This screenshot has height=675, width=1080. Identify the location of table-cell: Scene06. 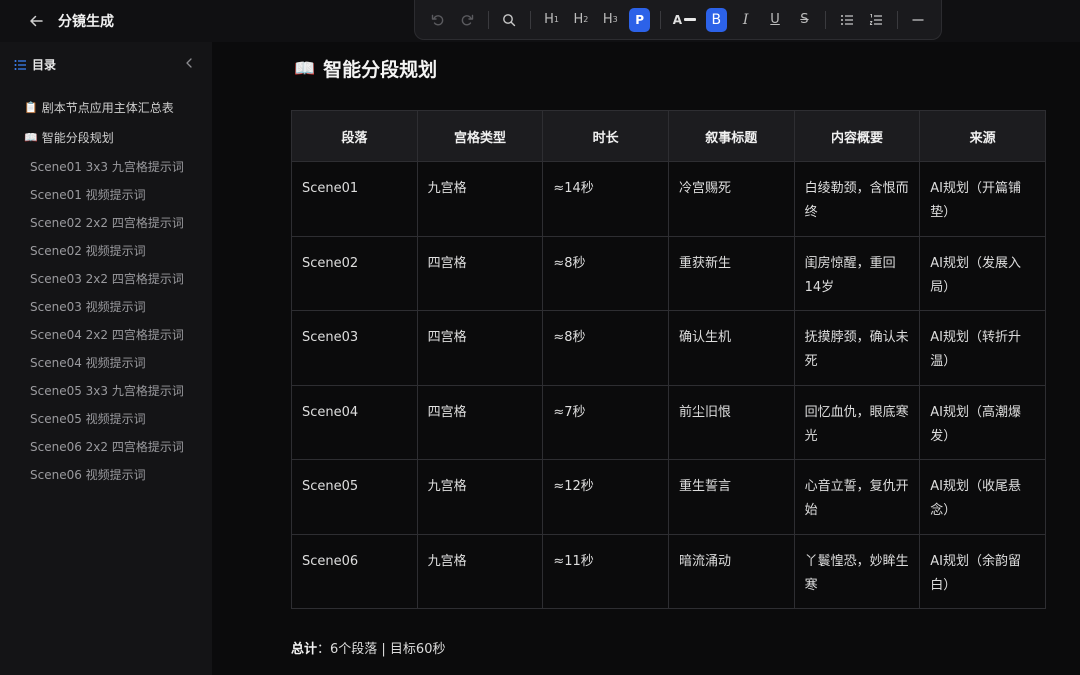
(354, 571).